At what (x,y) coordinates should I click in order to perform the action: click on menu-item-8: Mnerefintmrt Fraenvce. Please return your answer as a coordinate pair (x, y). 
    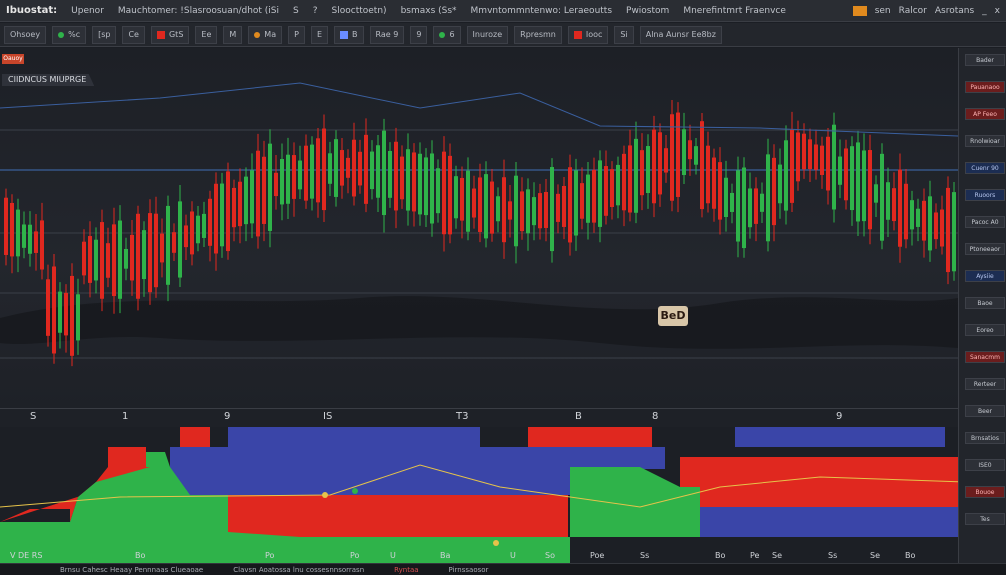
    Looking at the image, I should click on (734, 11).